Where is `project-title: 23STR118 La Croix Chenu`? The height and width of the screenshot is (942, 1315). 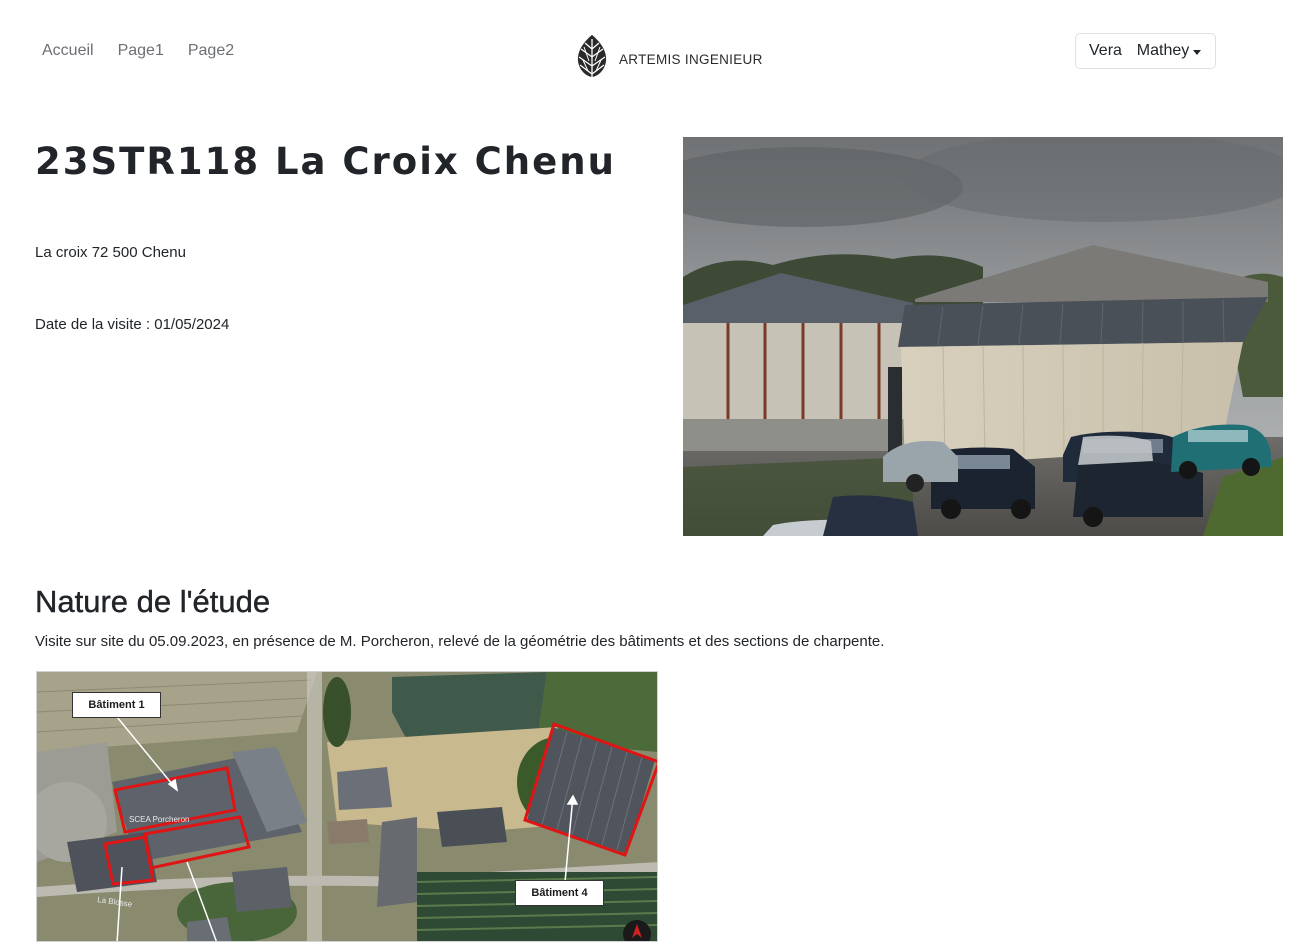 project-title: 23STR118 La Croix Chenu is located at coordinates (325, 161).